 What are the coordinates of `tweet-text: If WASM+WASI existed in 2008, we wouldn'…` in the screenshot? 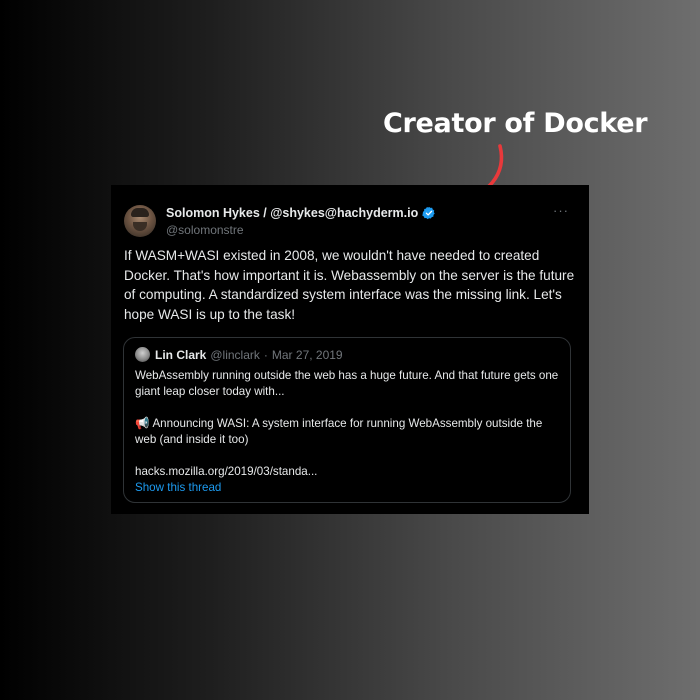 It's located at (349, 285).